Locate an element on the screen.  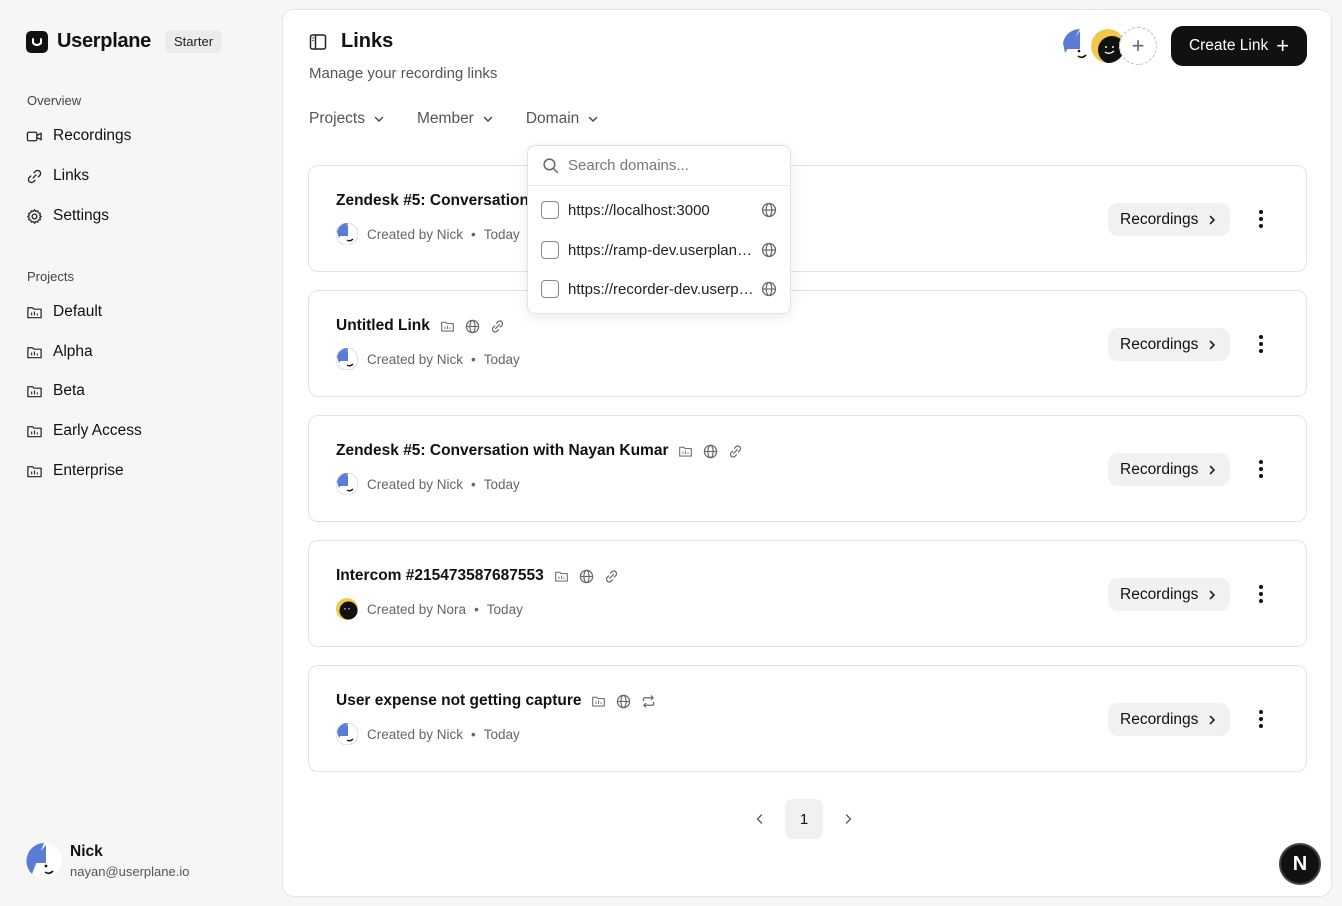
domain-option: https://recorder-dev.userplane.io is located at coordinates (661, 289).